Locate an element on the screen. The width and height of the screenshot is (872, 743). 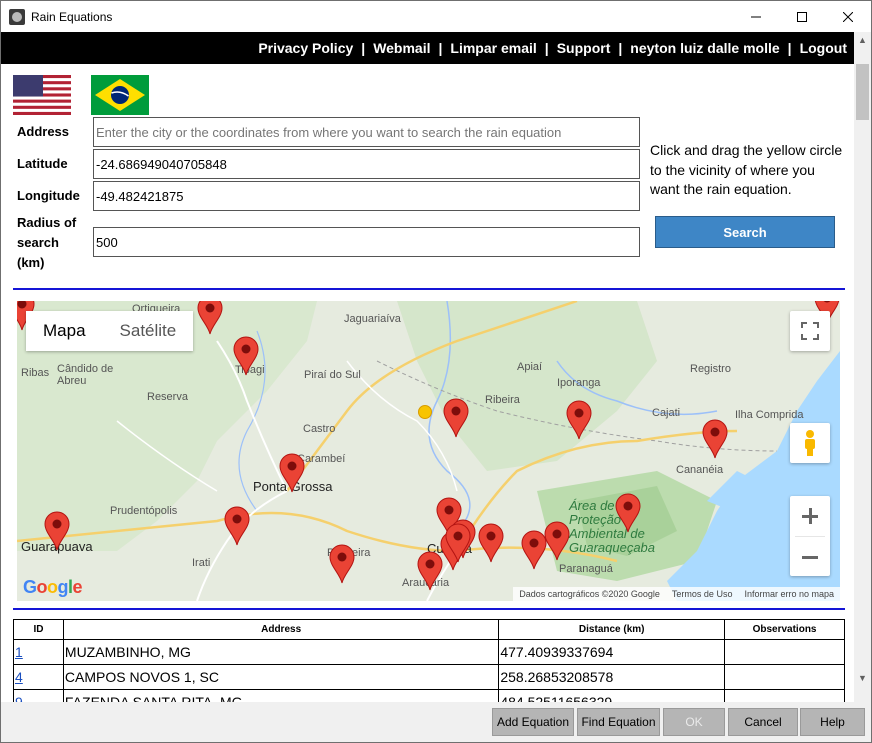
window-controls is located at coordinates (802, 16).